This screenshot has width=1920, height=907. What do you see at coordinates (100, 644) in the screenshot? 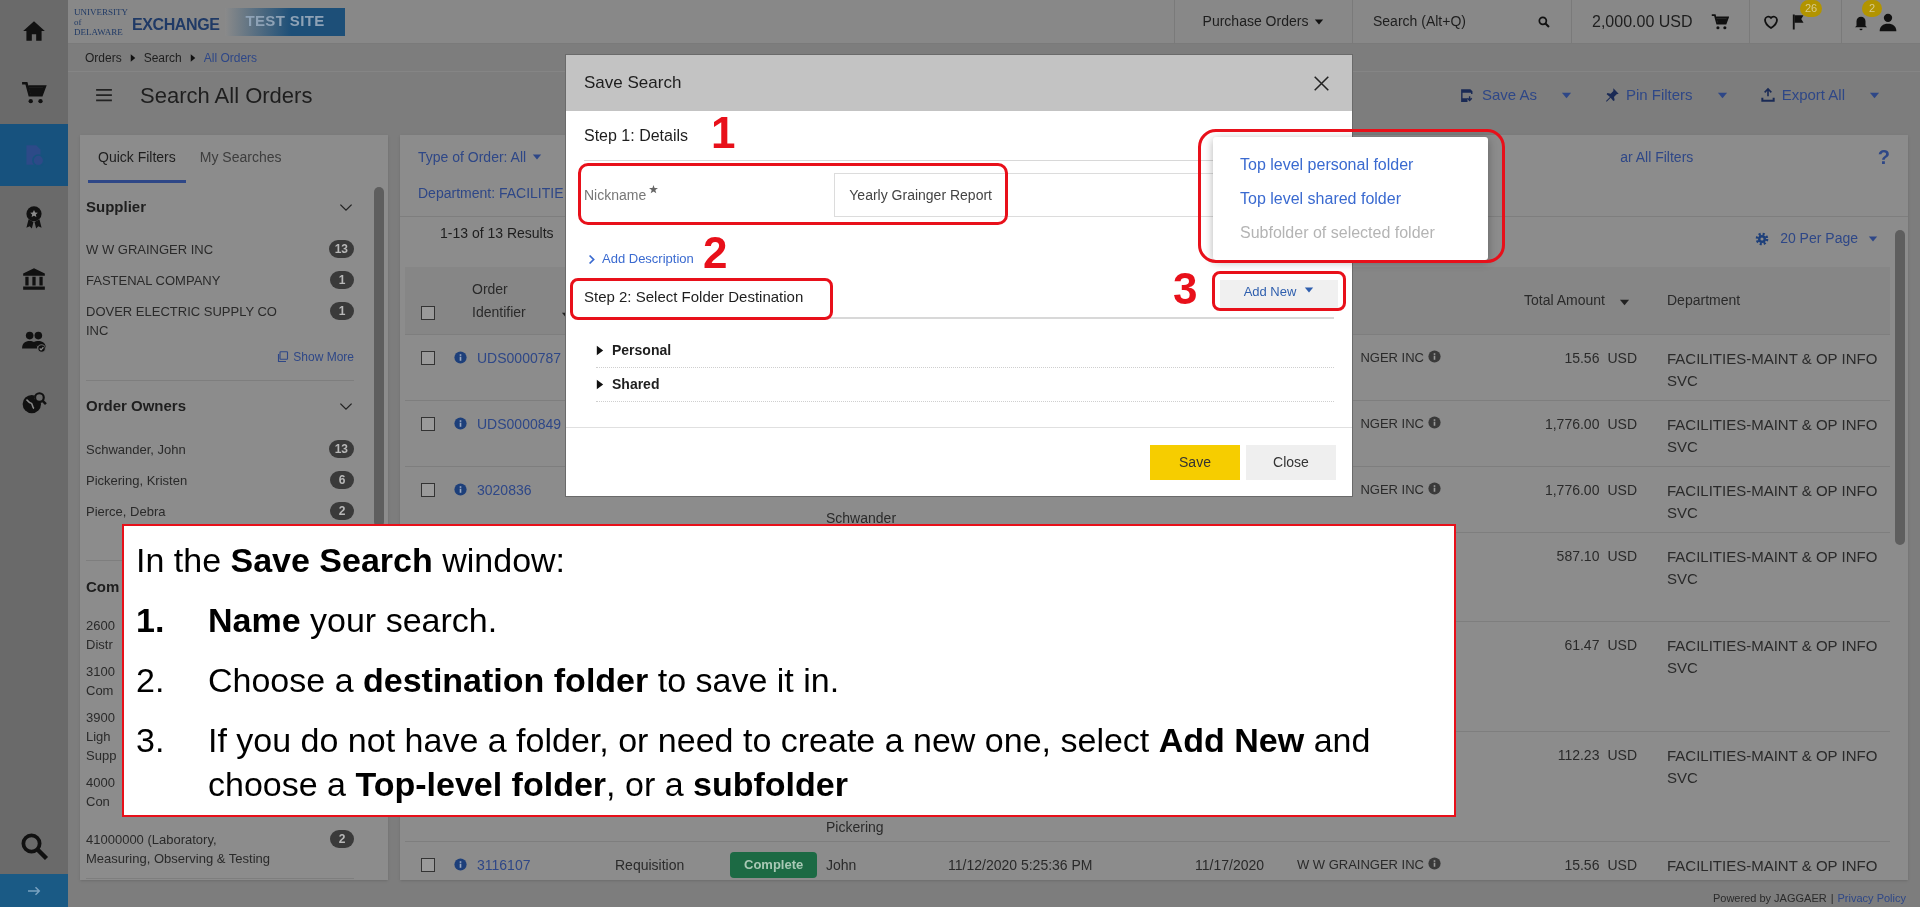
I see `filter-option: Distr` at bounding box center [100, 644].